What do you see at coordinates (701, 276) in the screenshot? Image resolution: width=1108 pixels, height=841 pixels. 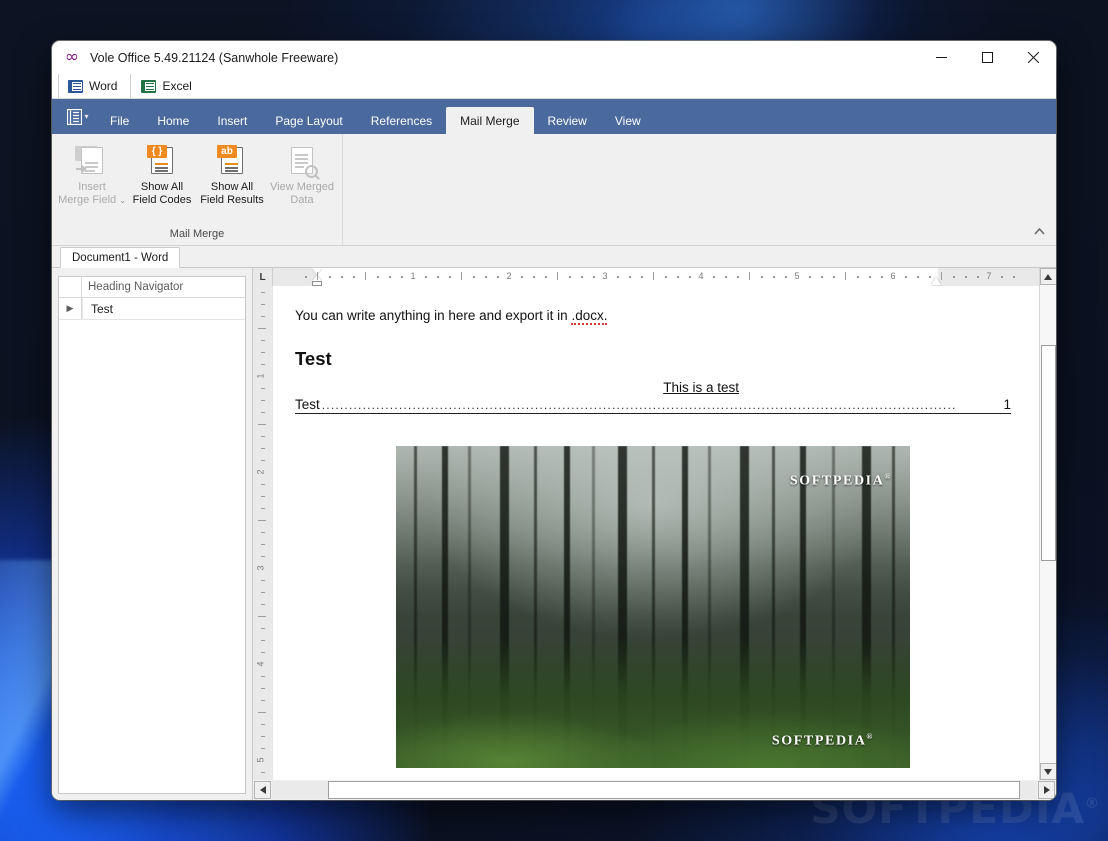 I see `ruler-number-4: 4` at bounding box center [701, 276].